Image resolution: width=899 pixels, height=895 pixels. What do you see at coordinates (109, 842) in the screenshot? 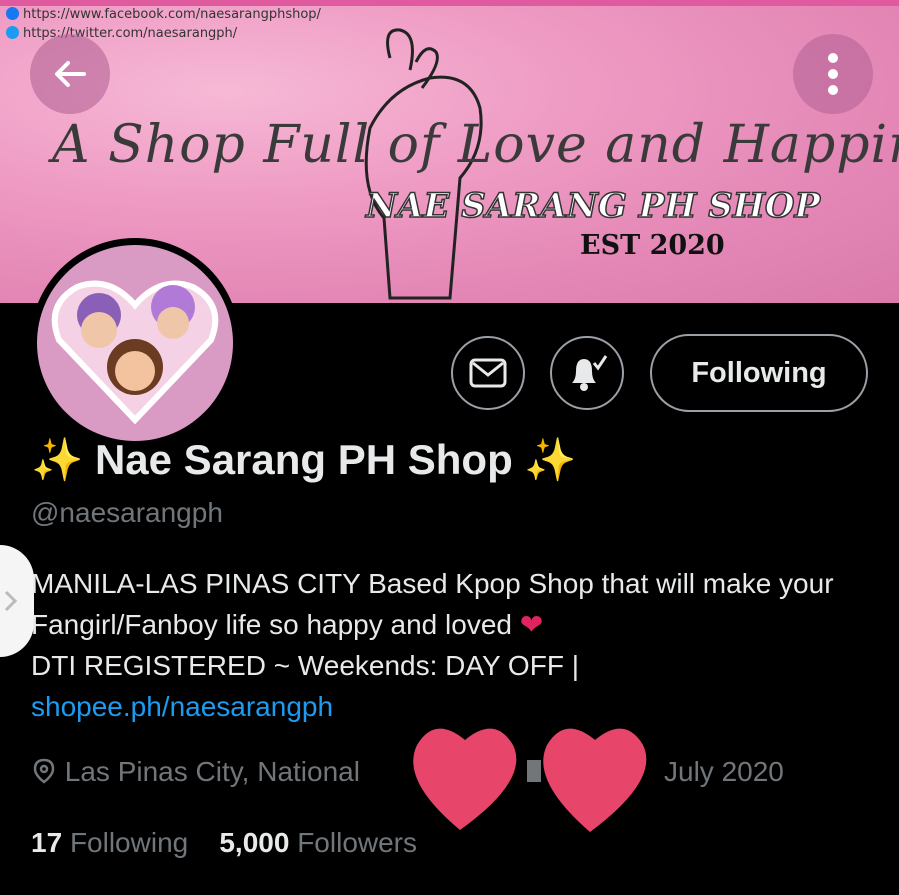
I see `following-count: 17 Following` at bounding box center [109, 842].